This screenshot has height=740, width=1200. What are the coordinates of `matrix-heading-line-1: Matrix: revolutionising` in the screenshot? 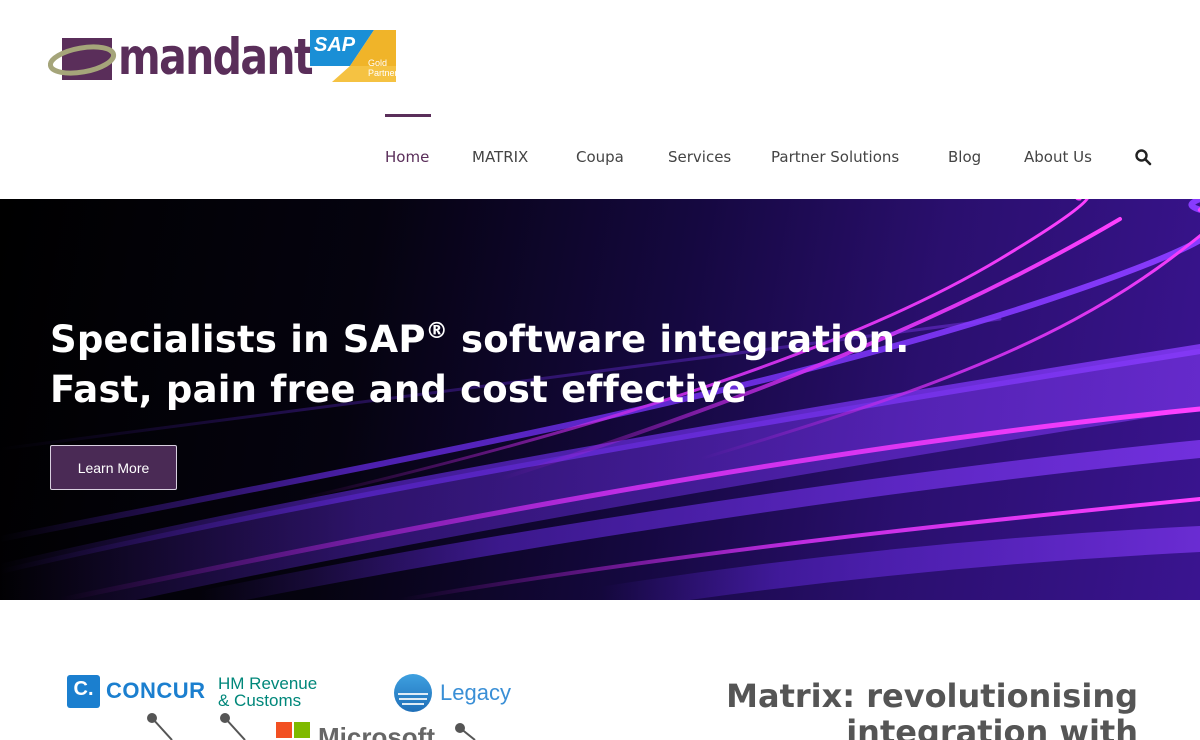 It's located at (932, 696).